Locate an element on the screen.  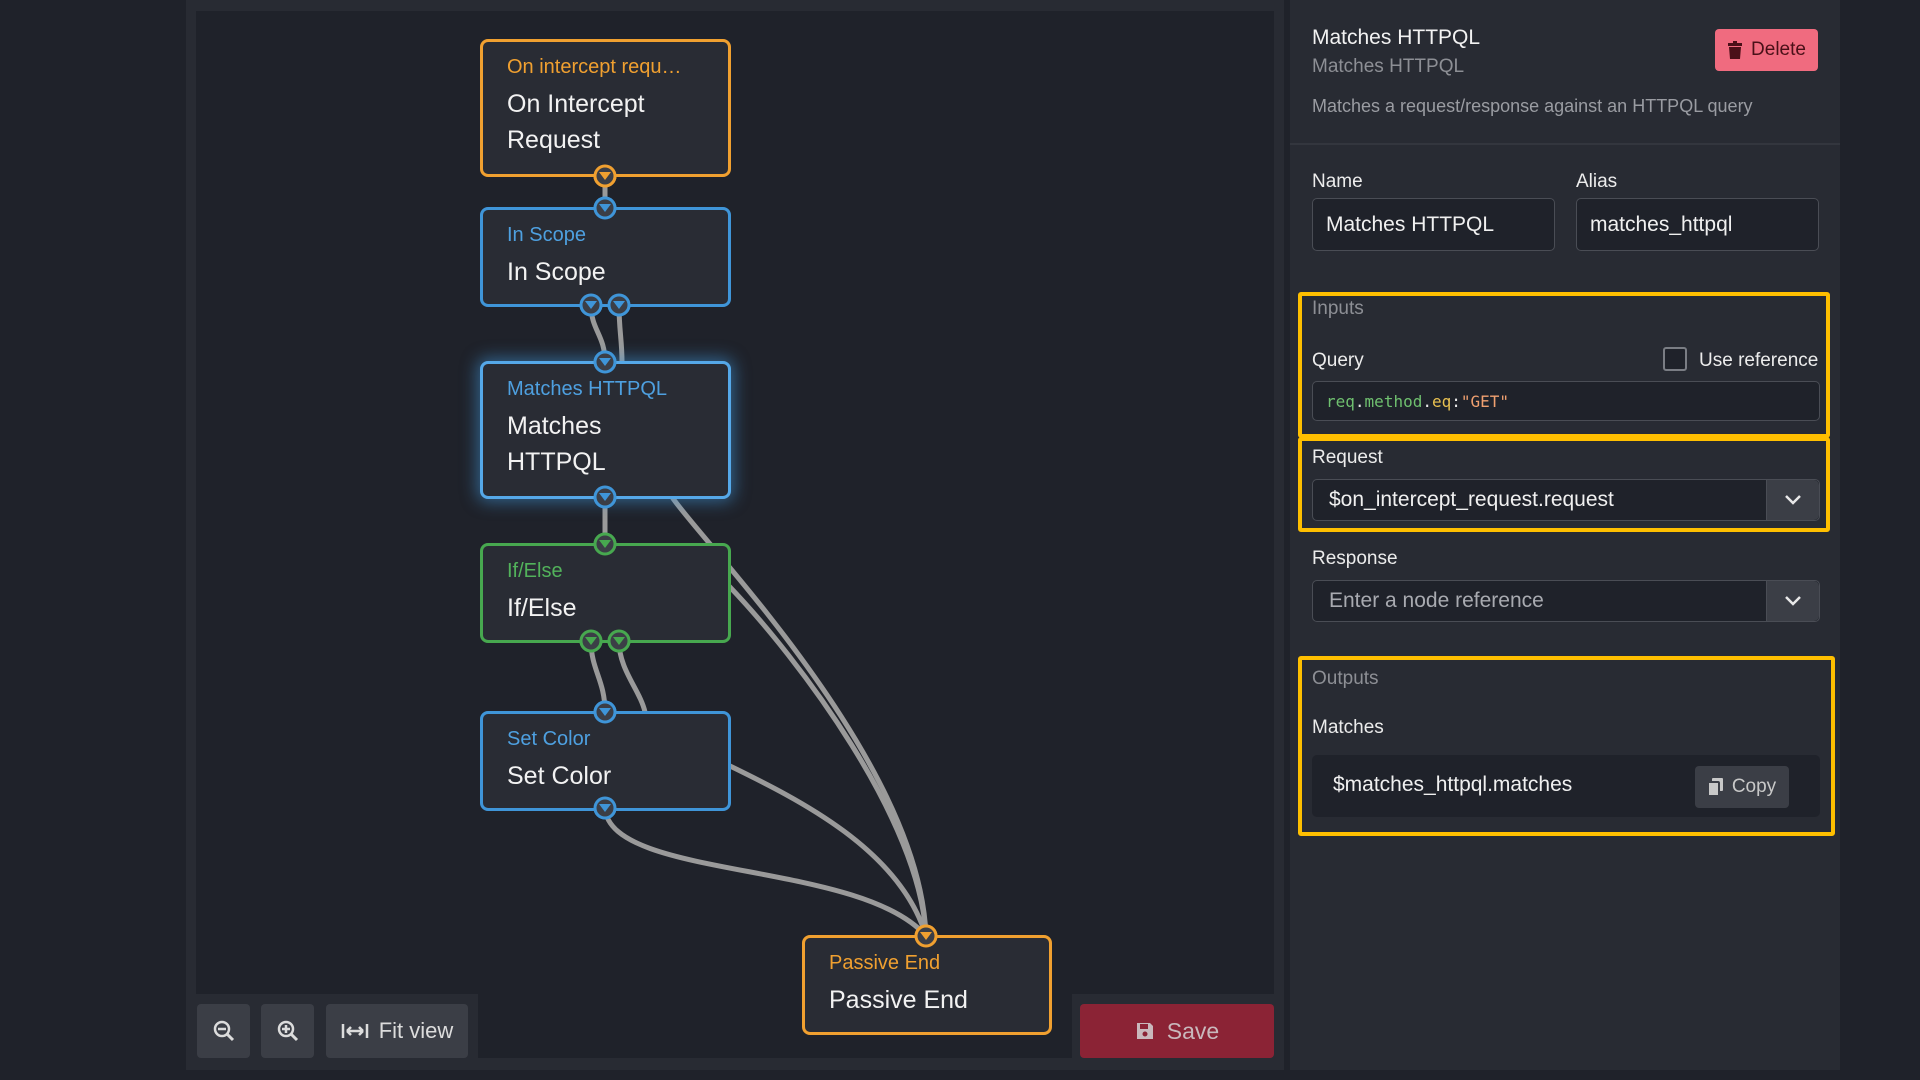
zoom-out-button is located at coordinates (223, 1031).